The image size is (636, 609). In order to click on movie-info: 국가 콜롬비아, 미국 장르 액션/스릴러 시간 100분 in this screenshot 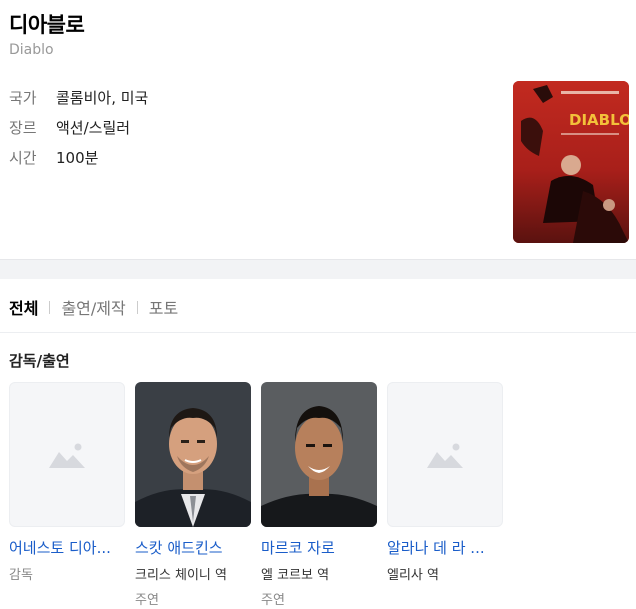, I will do `click(78, 127)`.